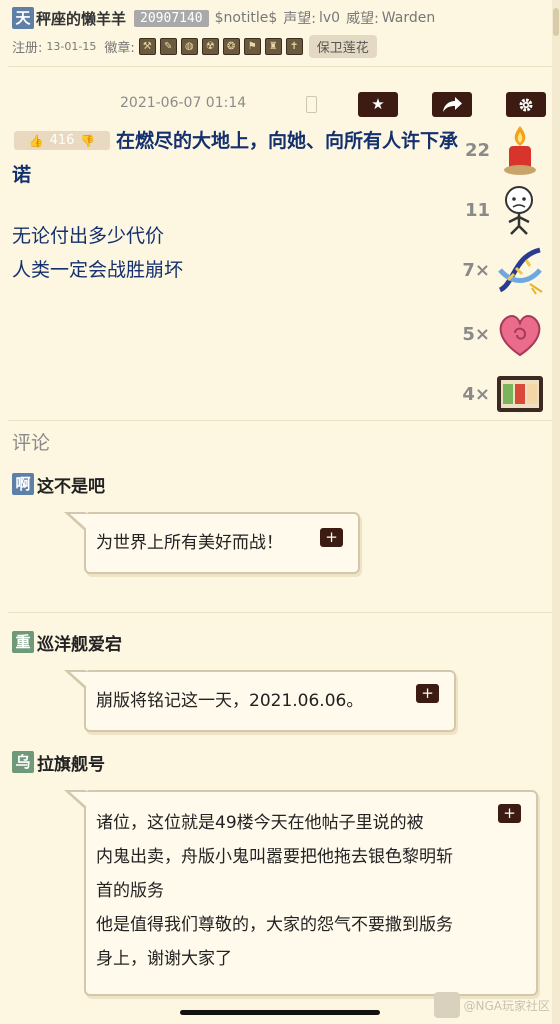  What do you see at coordinates (252, 46) in the screenshot?
I see `medal-icon: ⚑` at bounding box center [252, 46].